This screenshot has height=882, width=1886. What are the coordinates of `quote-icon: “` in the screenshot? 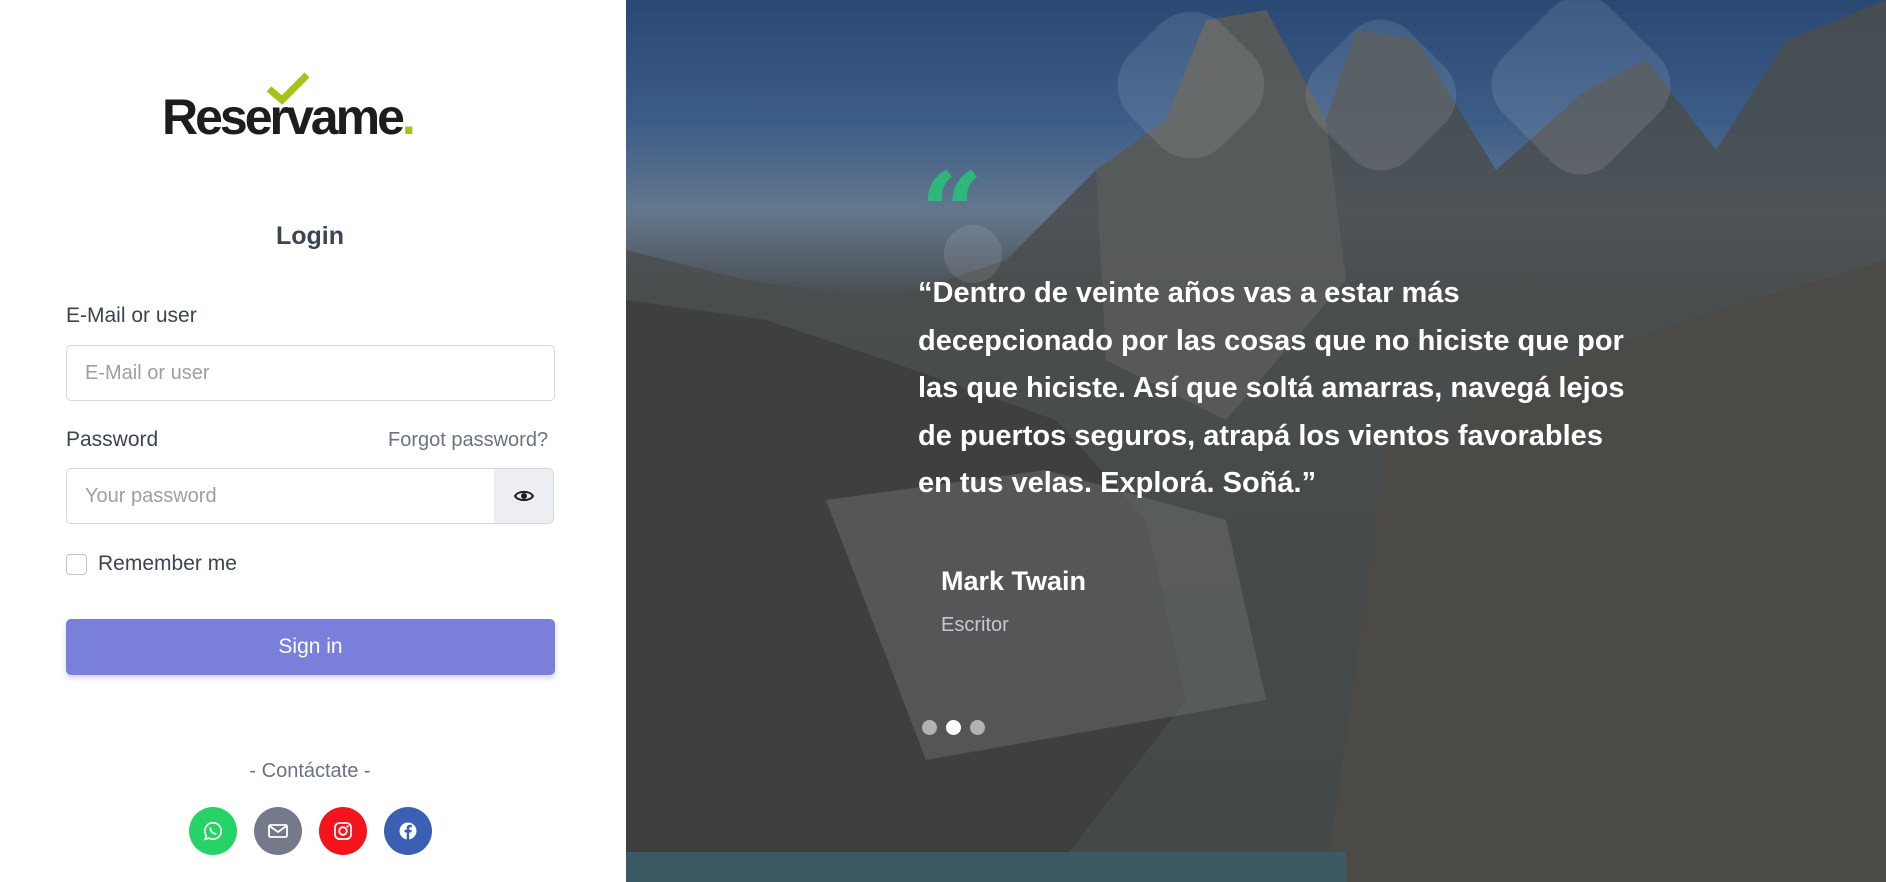 It's located at (952, 212).